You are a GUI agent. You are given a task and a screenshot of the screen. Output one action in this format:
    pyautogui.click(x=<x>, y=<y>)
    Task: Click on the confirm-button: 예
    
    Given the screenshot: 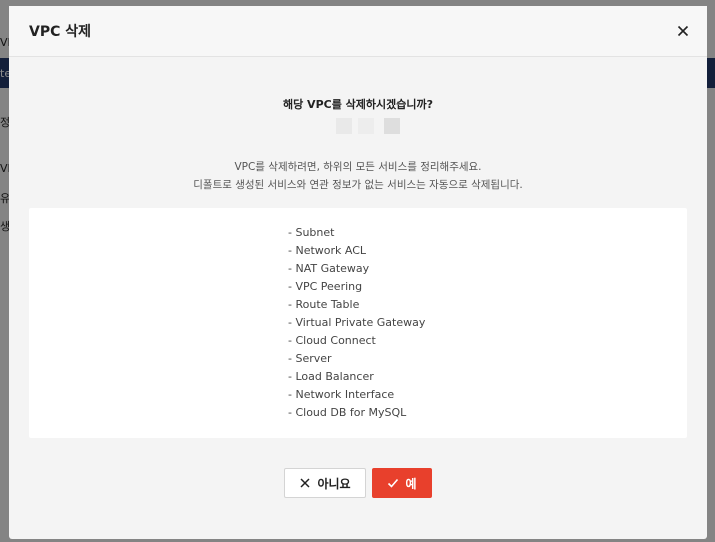 What is the action you would take?
    pyautogui.click(x=402, y=483)
    